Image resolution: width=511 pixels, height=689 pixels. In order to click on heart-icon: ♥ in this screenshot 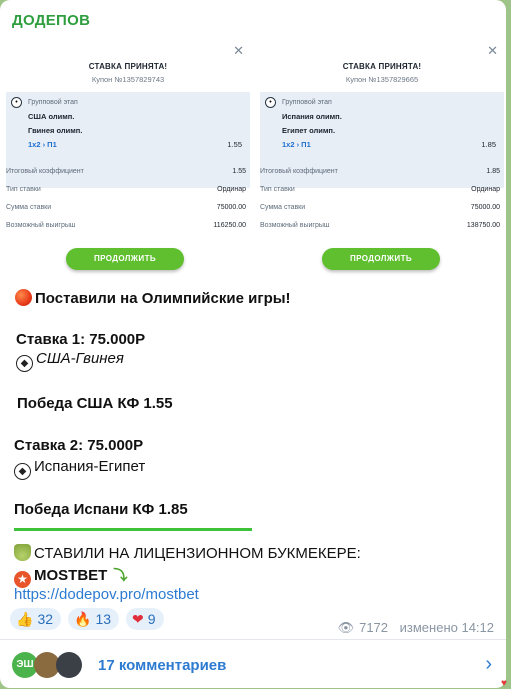, I will do `click(504, 683)`.